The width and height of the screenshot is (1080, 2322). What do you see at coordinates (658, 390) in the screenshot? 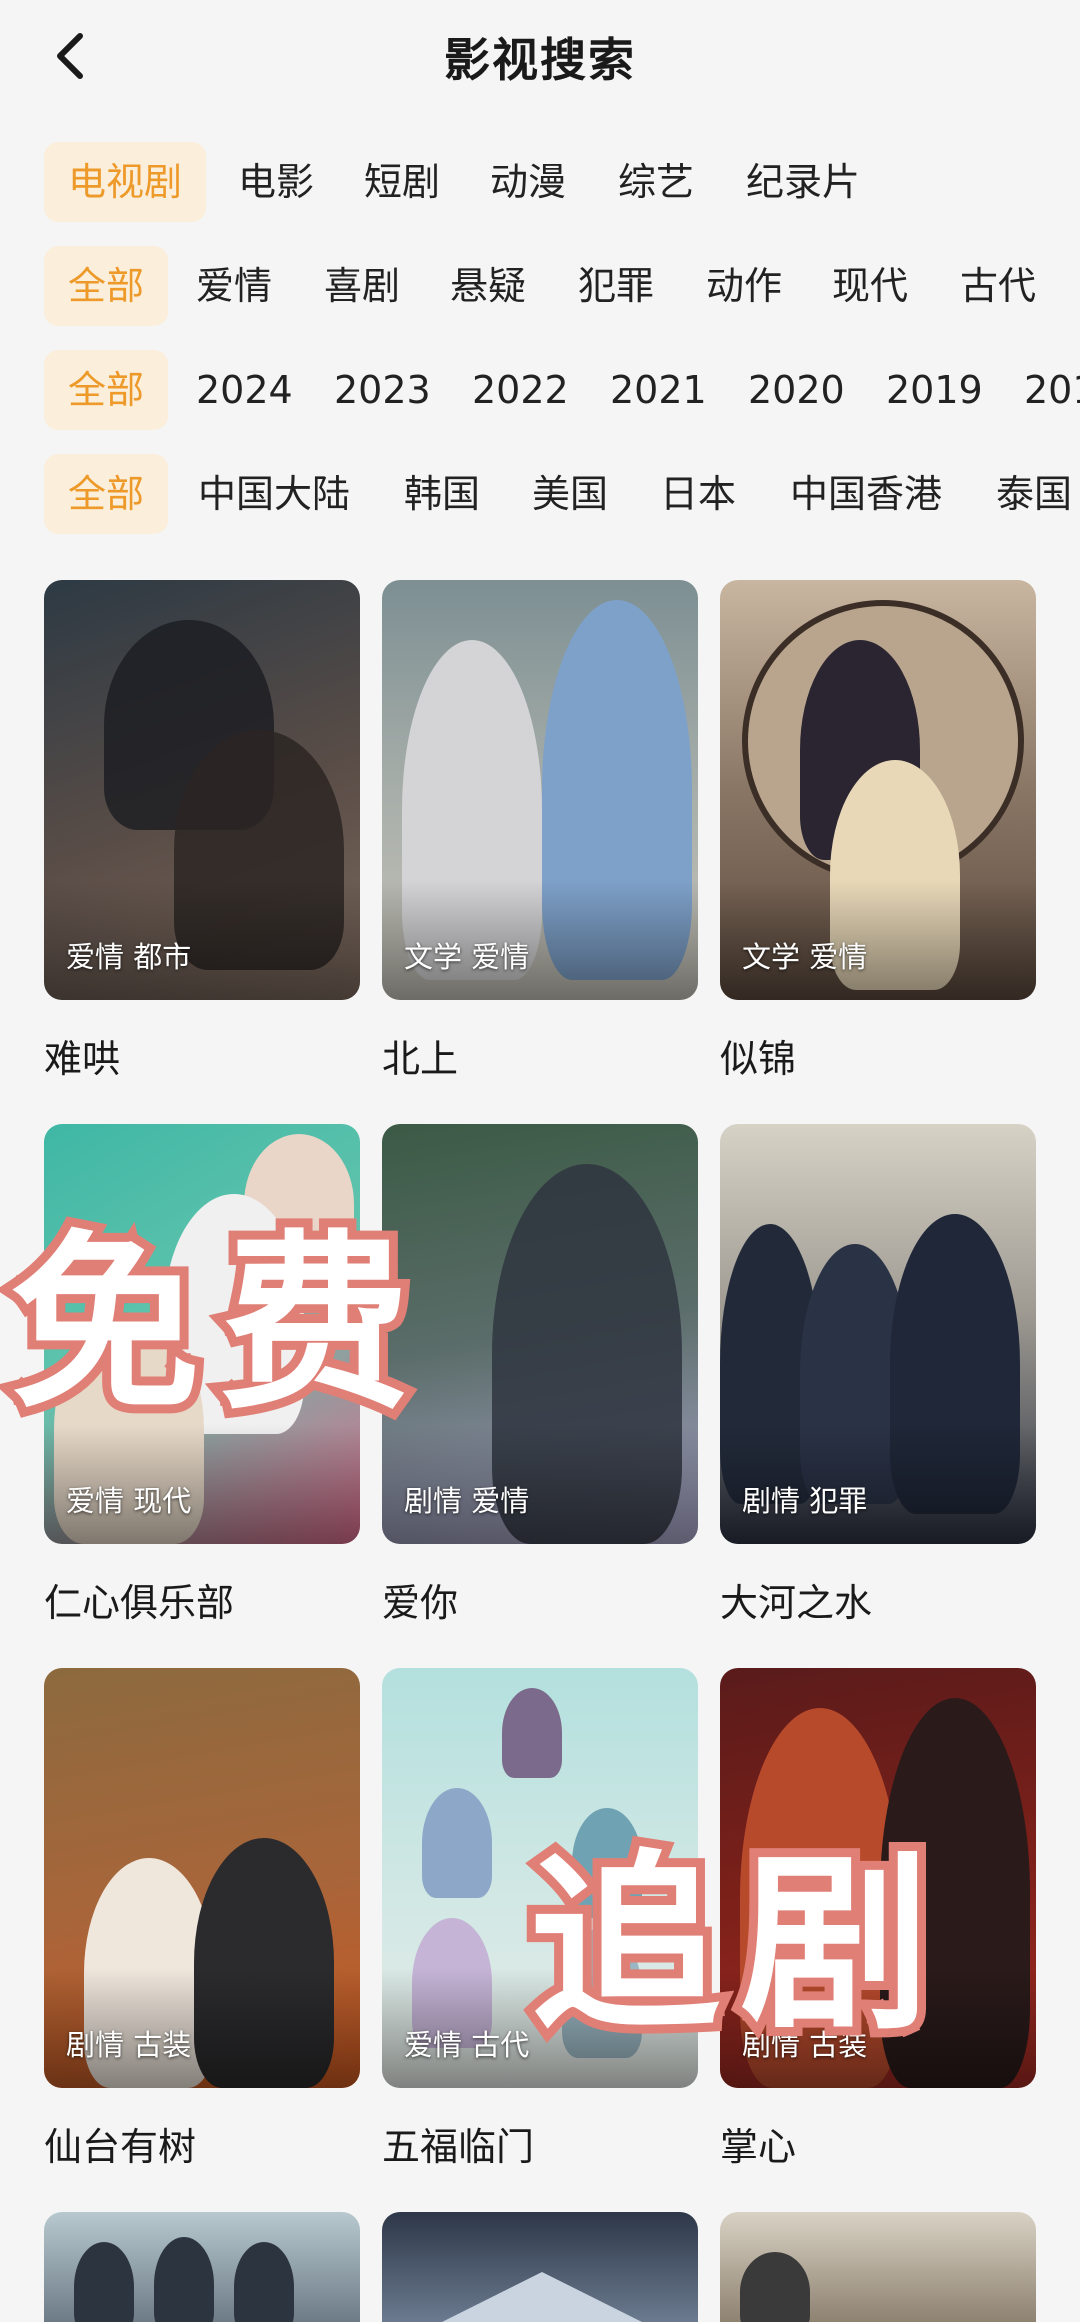
I see `year-chip-2021: 2021` at bounding box center [658, 390].